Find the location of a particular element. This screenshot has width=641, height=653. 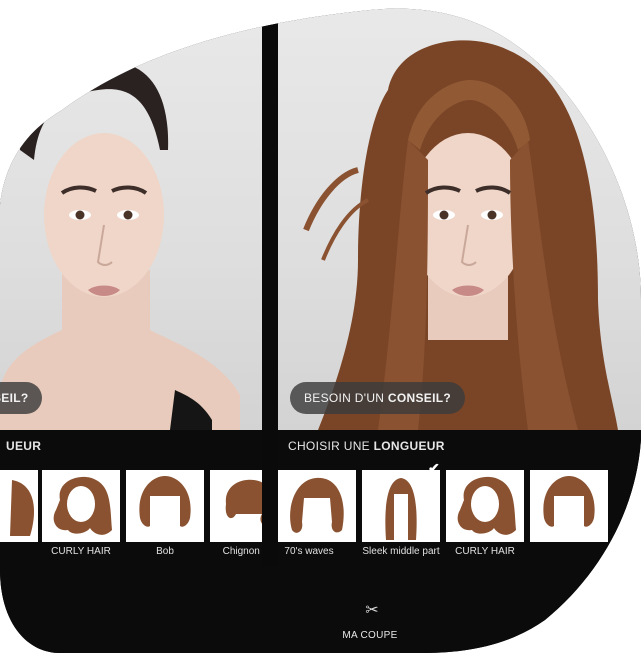

length-selector-header: CHOISIR UNE LONGUEUR is located at coordinates (459, 446).